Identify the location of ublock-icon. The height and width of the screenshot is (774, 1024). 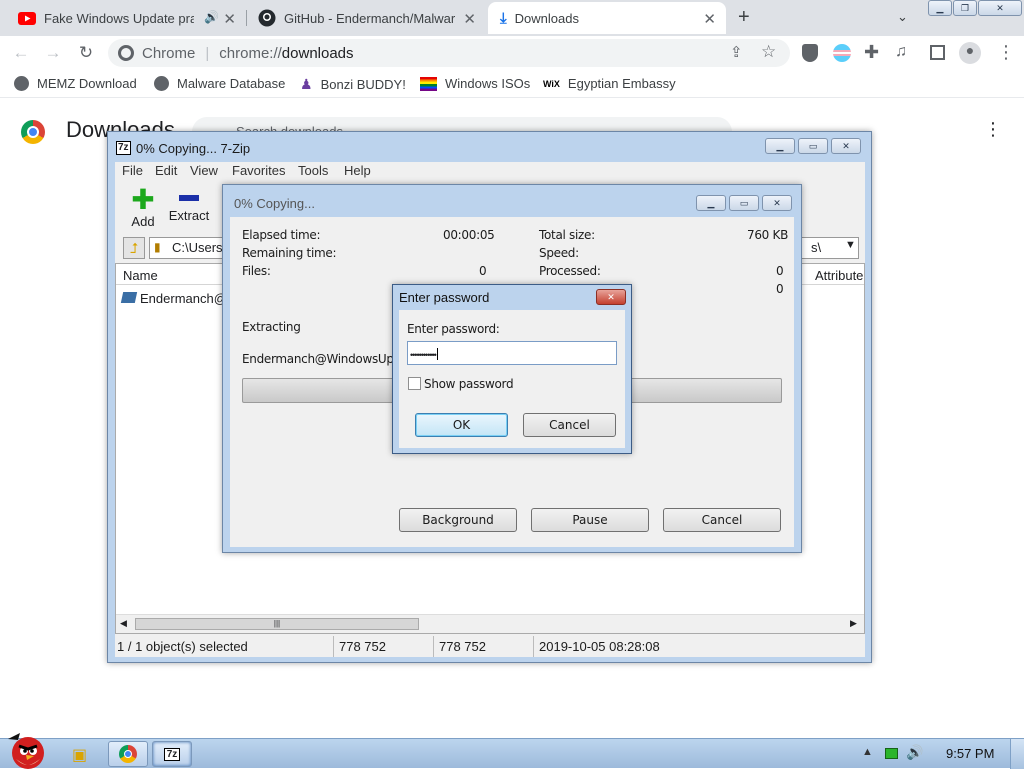
(810, 53).